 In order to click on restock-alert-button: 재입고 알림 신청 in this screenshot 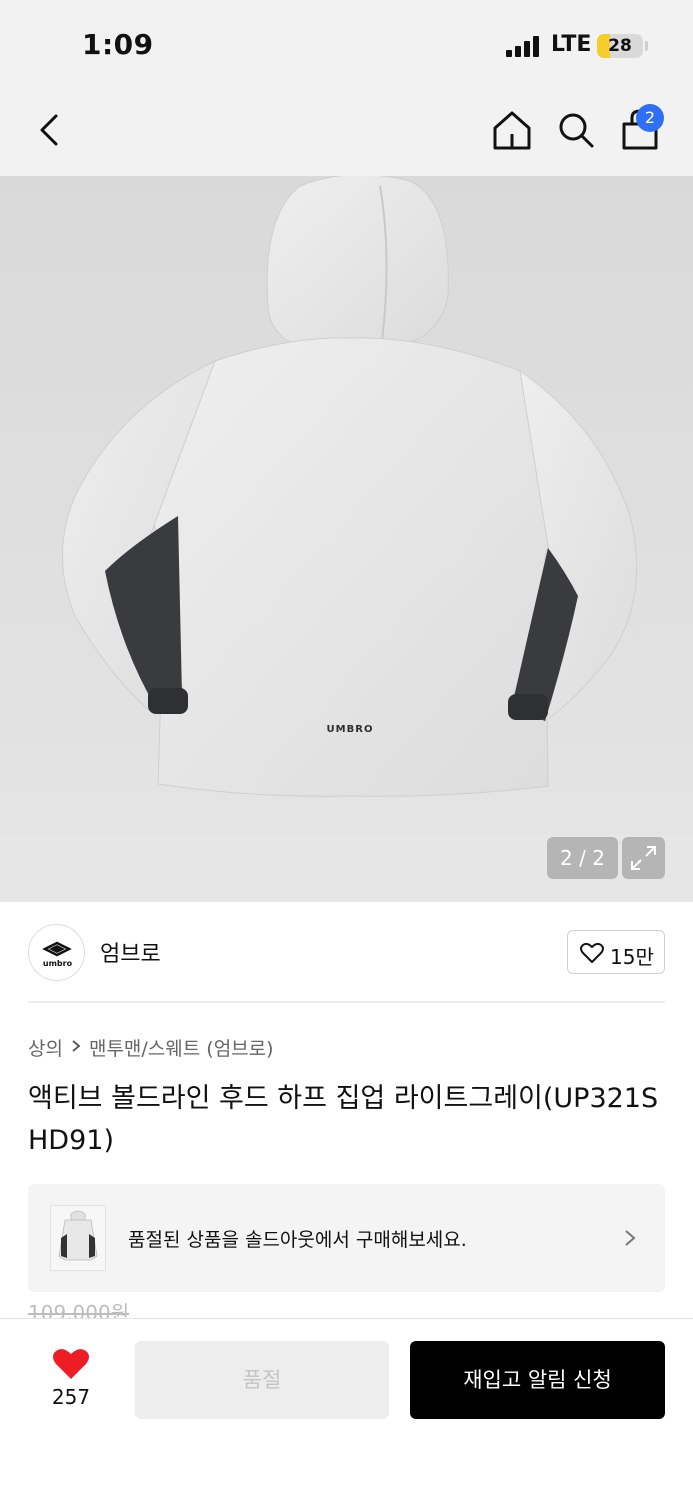, I will do `click(537, 1380)`.